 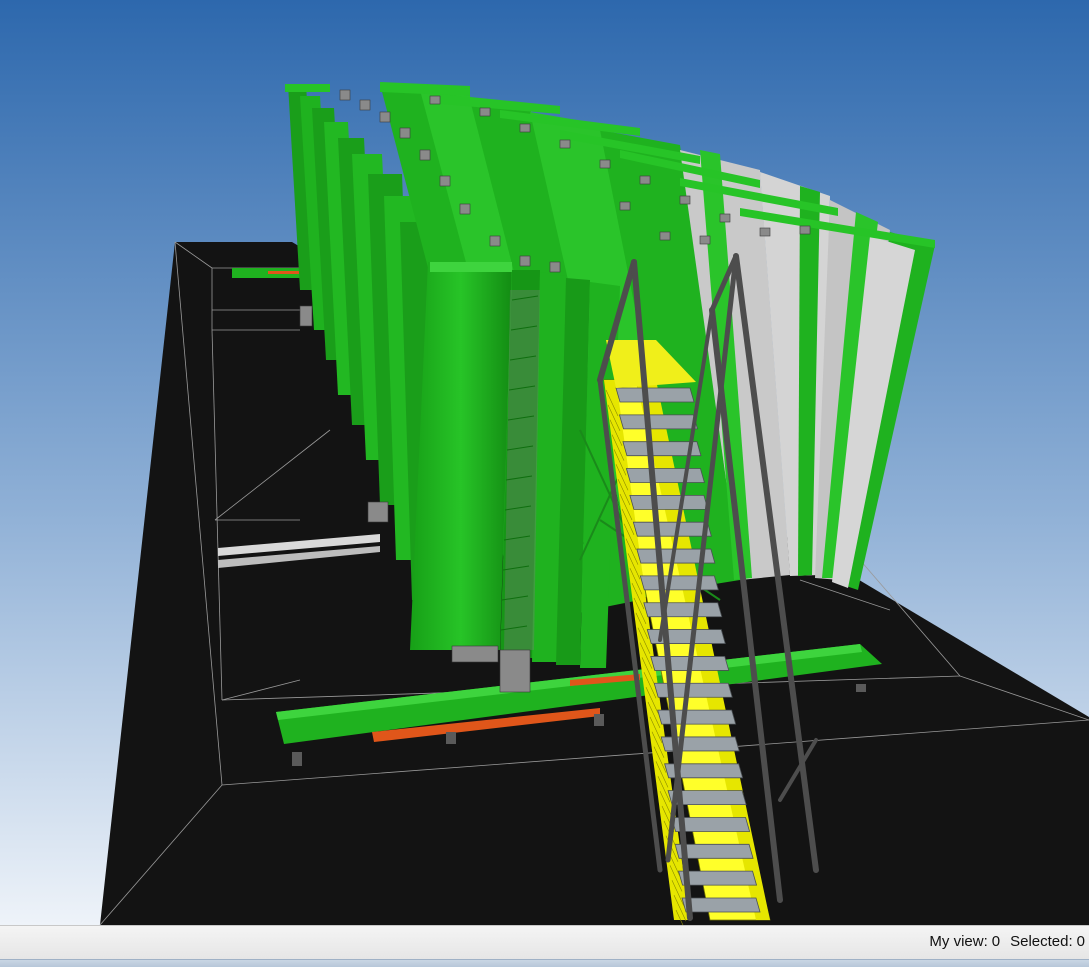 What do you see at coordinates (1080, 941) in the screenshot?
I see `selected-count: 0` at bounding box center [1080, 941].